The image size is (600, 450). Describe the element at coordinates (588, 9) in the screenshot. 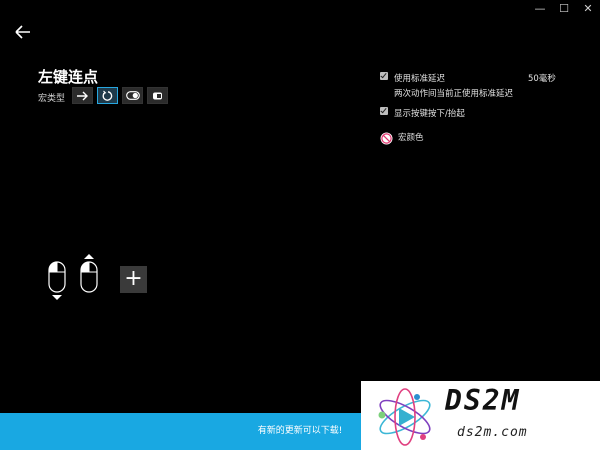

I see `close-button: ✕` at that location.